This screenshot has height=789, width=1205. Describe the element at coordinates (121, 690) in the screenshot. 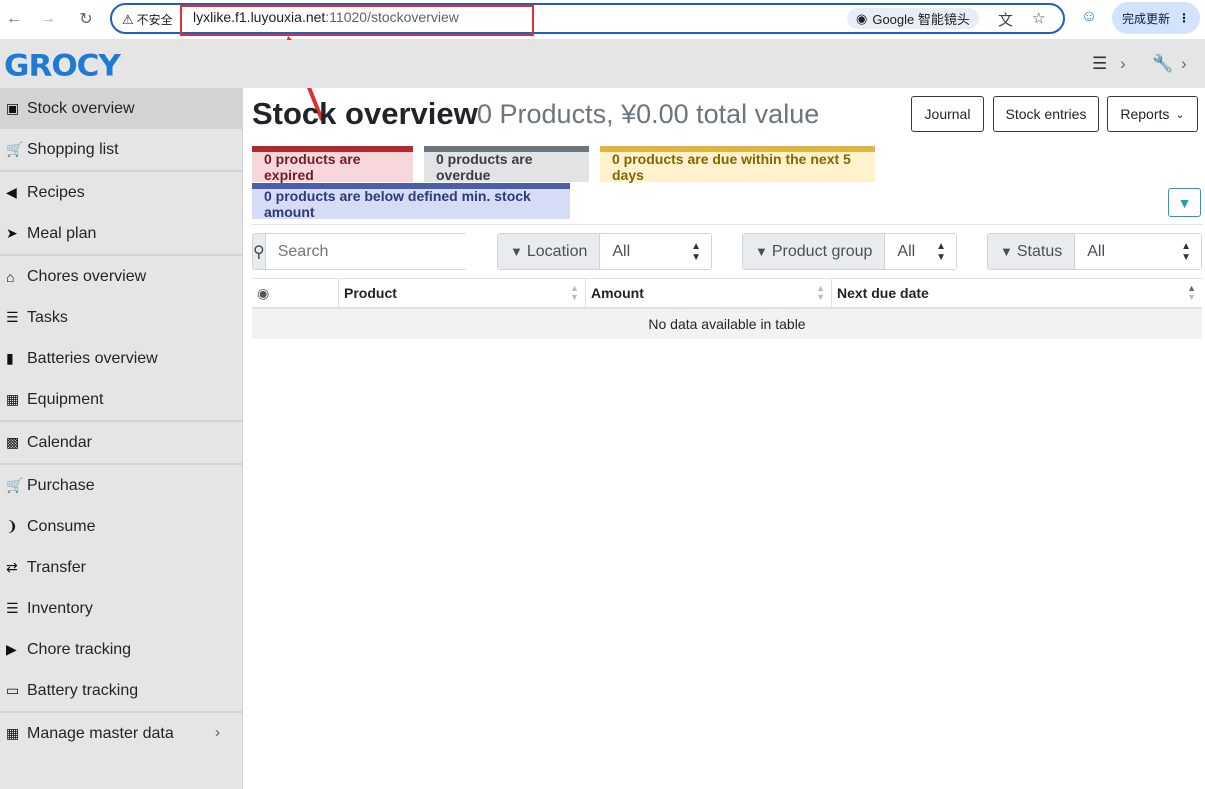

I see `sidebar-item-battery-tracking: ▭ Battery tracking` at that location.